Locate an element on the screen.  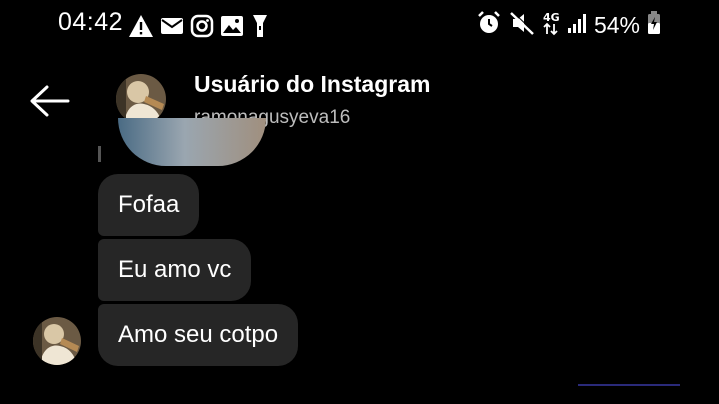
notification-icons is located at coordinates (199, 26).